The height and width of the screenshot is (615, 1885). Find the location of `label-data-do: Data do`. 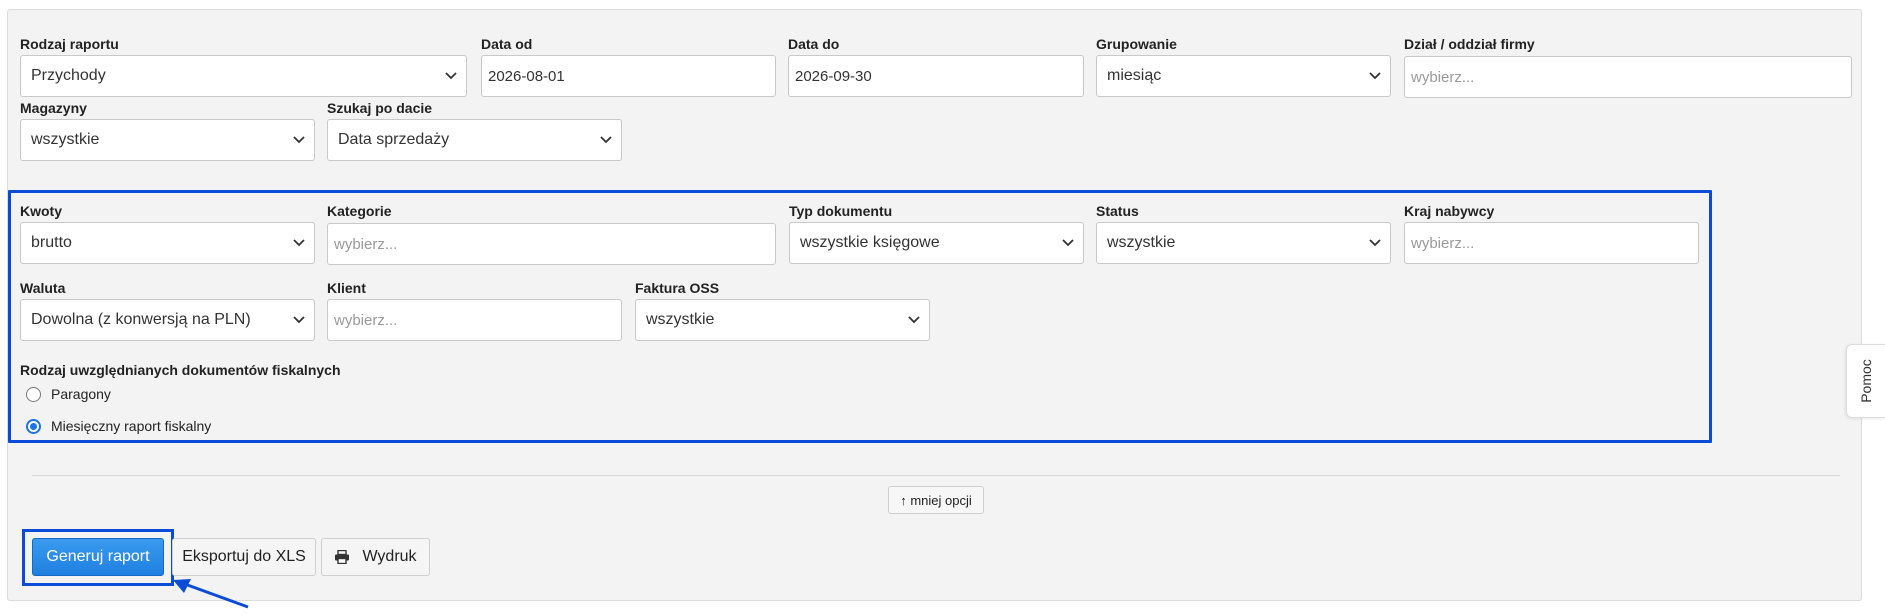

label-data-do: Data do is located at coordinates (814, 44).